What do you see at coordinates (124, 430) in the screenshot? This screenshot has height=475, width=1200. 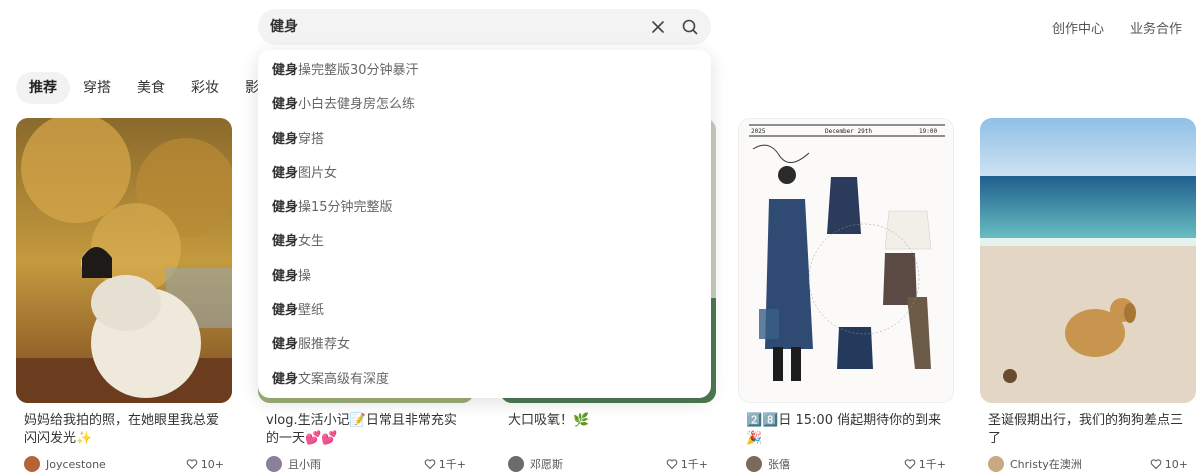 I see `note-title: 妈妈给我拍的照，在她眼里我总爱闪闪发光✨` at bounding box center [124, 430].